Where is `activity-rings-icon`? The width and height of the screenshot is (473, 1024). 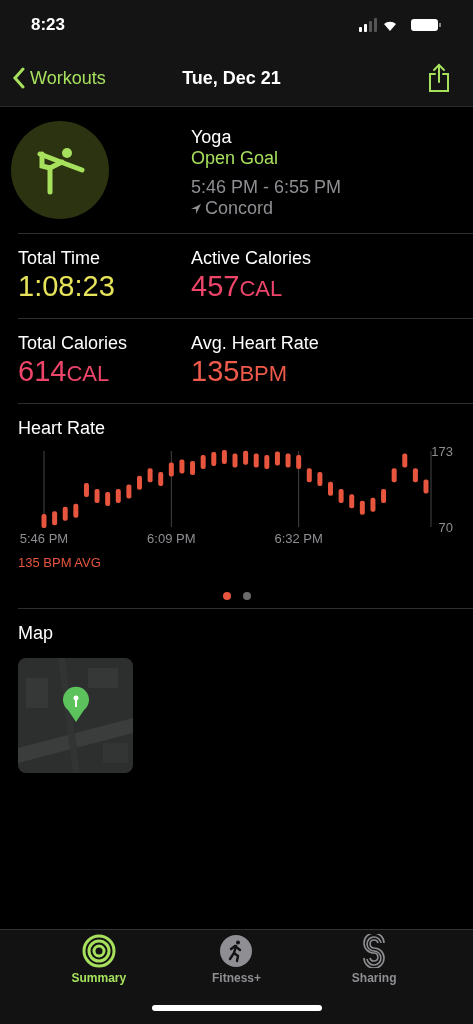 activity-rings-icon is located at coordinates (98, 951).